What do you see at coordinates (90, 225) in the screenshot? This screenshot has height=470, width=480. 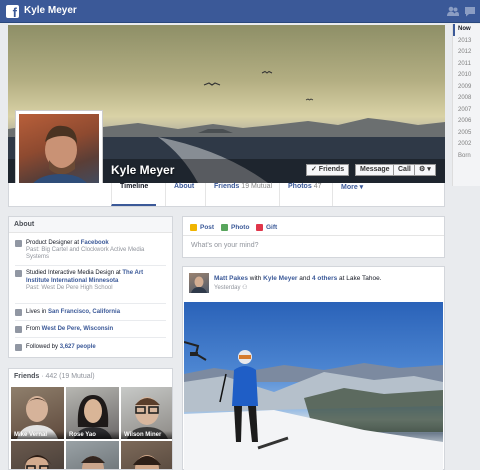 I see `about-title: About` at bounding box center [90, 225].